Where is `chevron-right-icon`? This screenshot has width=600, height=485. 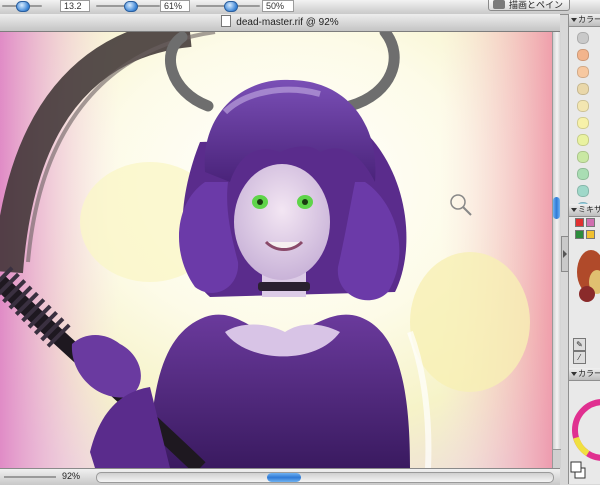
chevron-right-icon is located at coordinates (565, 254).